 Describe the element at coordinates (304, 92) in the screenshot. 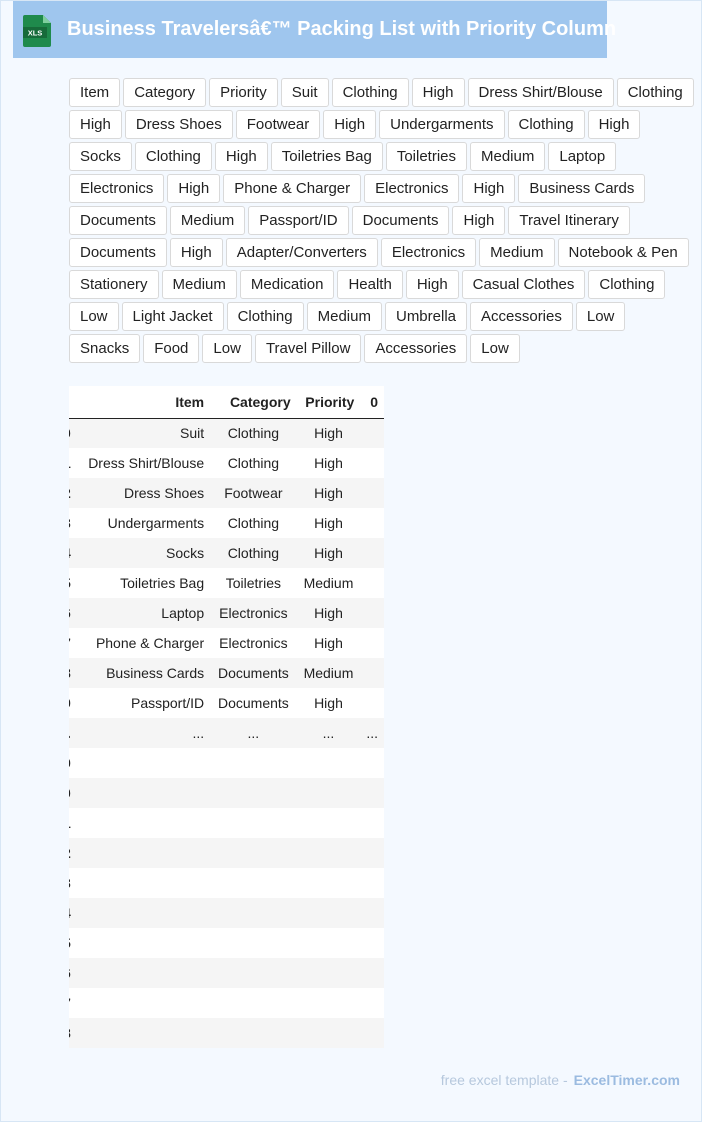

I see `tag-item: Suit` at that location.